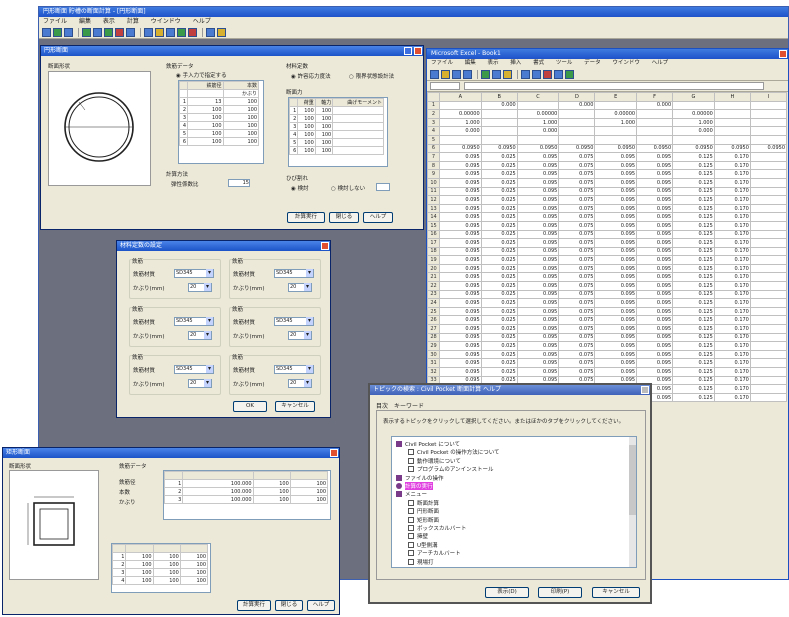 The height and width of the screenshot is (617, 789). What do you see at coordinates (201, 75) in the screenshot?
I see `radio-manual: ◉ 手入力で指定する` at bounding box center [201, 75].